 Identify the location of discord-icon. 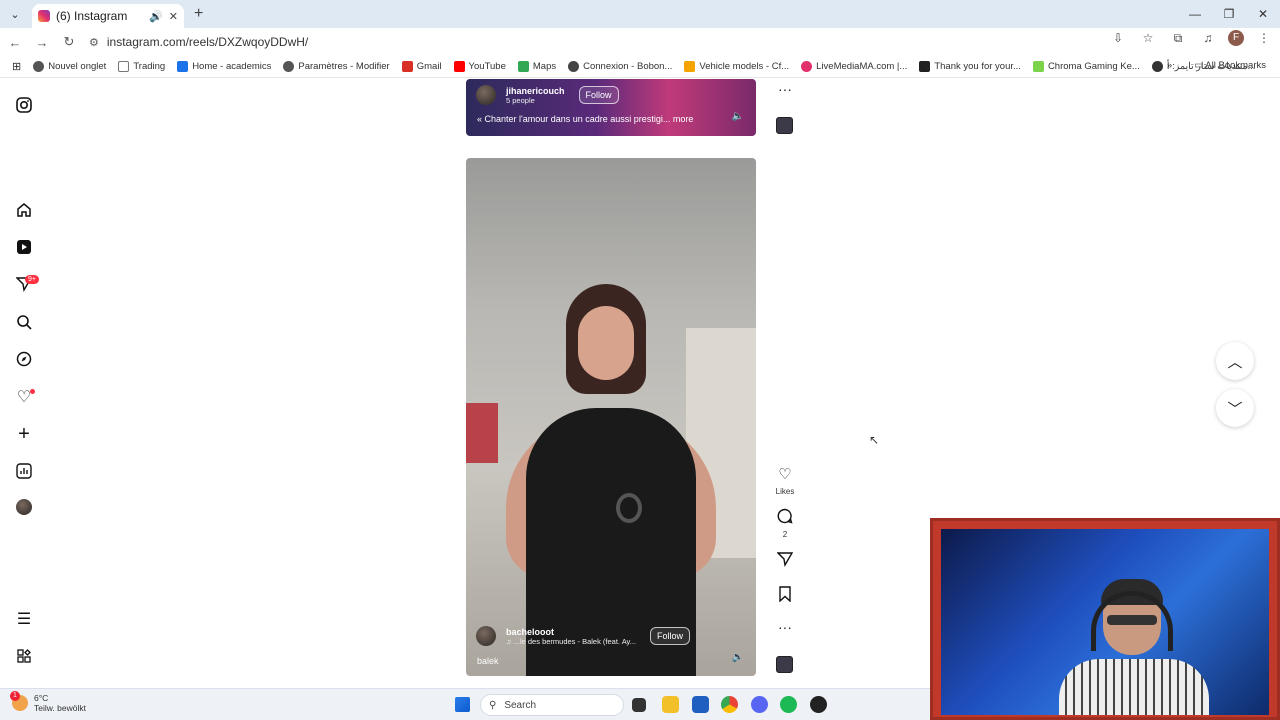
(759, 704).